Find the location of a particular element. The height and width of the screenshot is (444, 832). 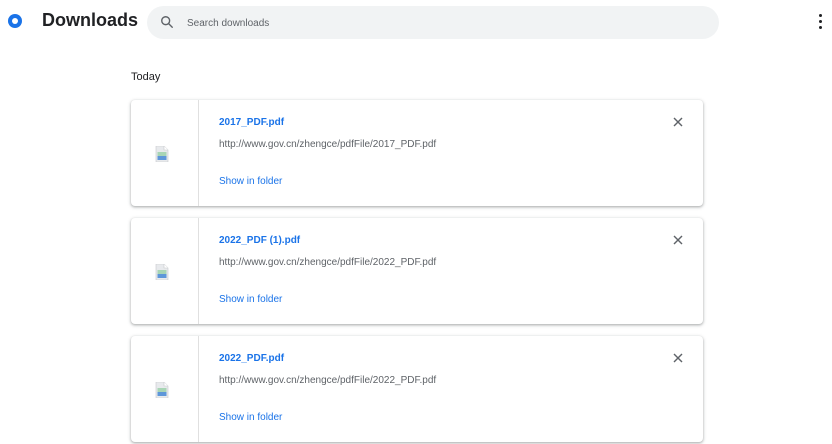

file-name-link: 2017_PDF.pdf is located at coordinates (251, 122).